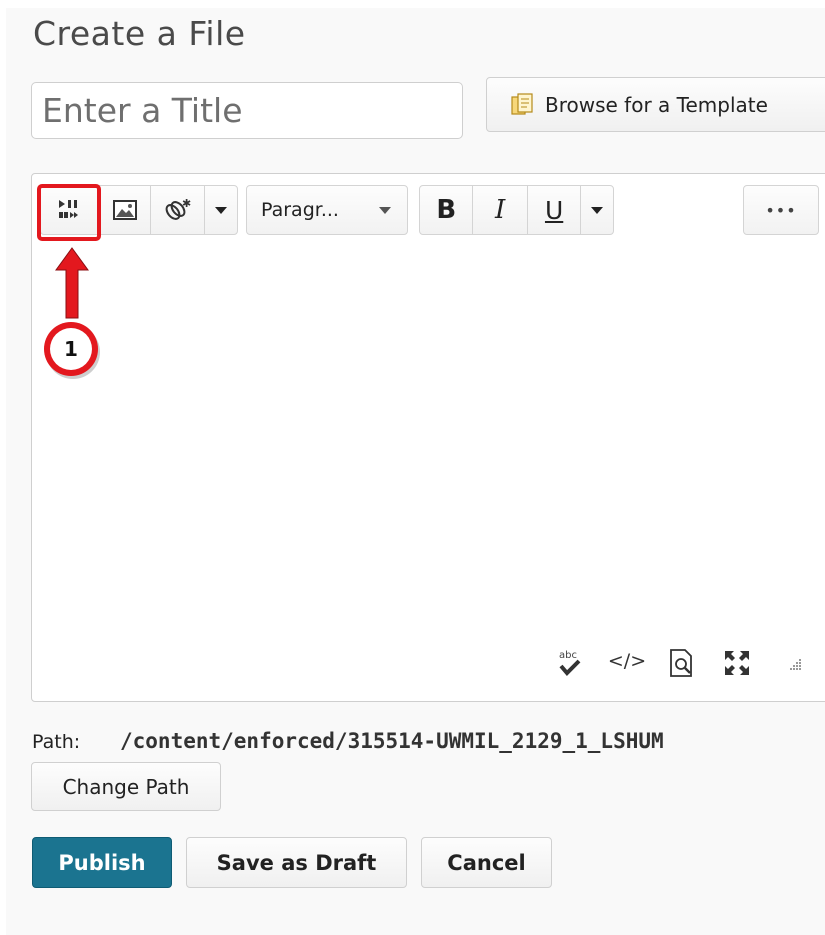 The image size is (825, 935). I want to click on more-actions-button: •••, so click(781, 210).